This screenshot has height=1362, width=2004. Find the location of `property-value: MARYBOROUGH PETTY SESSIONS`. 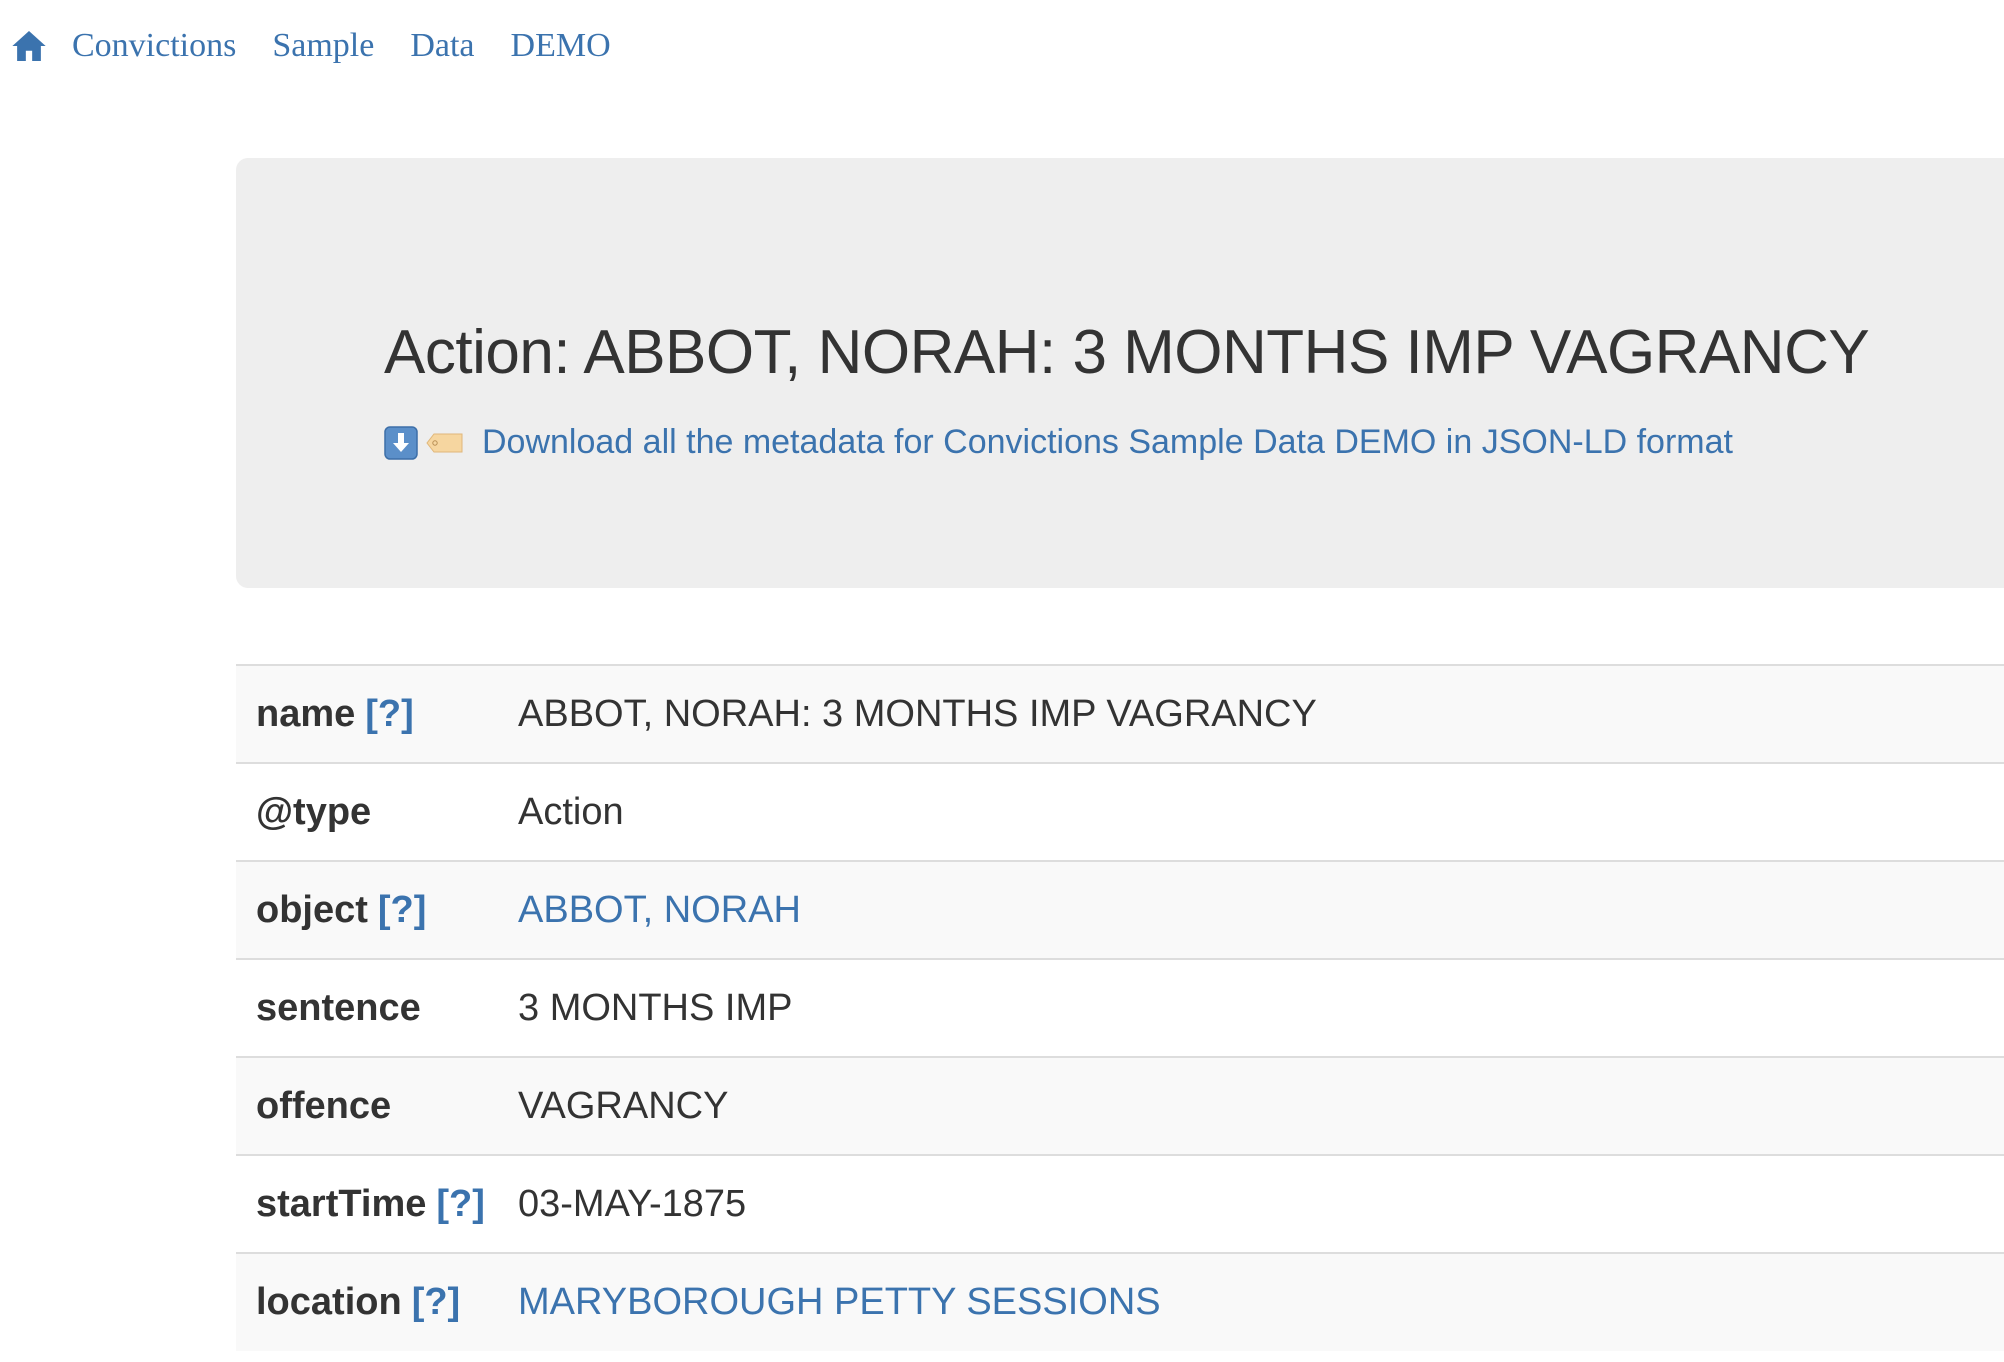

property-value: MARYBOROUGH PETTY SESSIONS is located at coordinates (1261, 1301).